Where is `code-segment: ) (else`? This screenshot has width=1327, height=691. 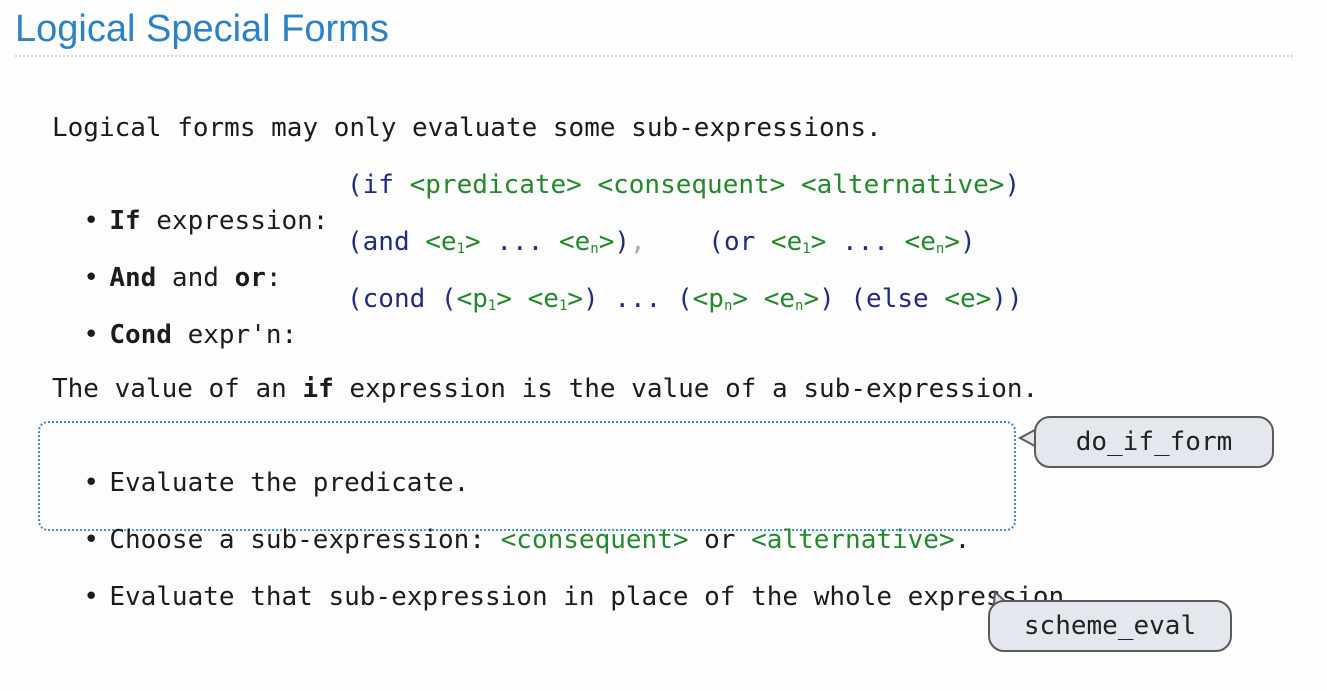 code-segment: ) (else is located at coordinates (882, 299).